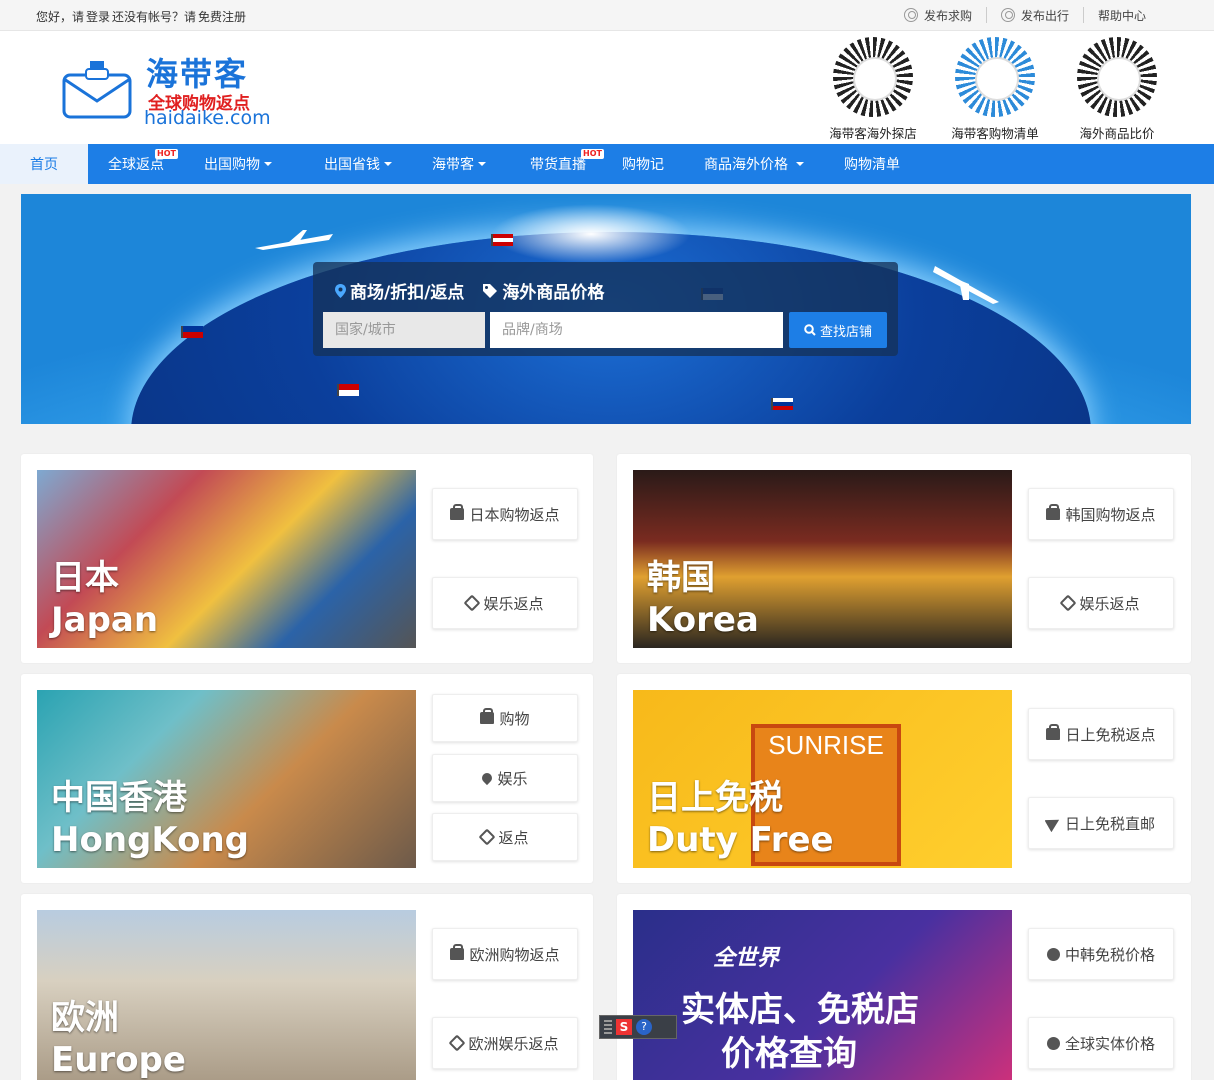  Describe the element at coordinates (505, 778) in the screenshot. I see `hk-entertainment-button: 娱乐` at that location.